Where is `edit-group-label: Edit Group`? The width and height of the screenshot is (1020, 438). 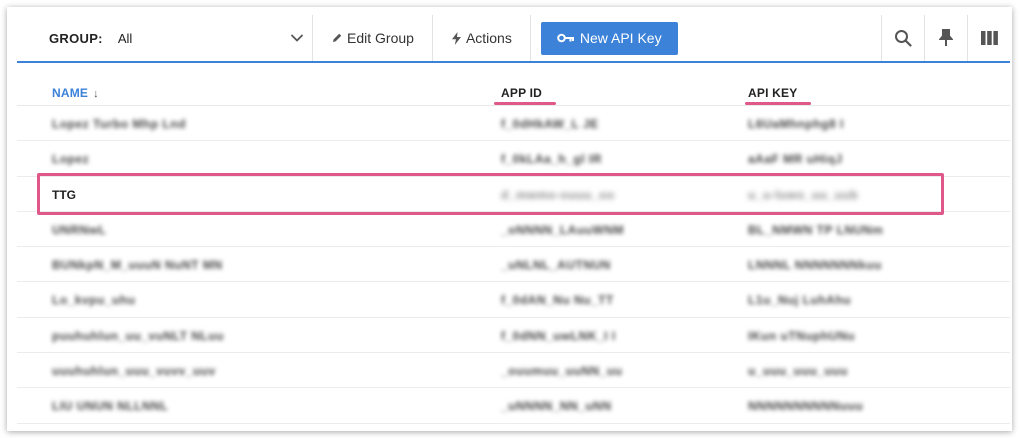
edit-group-label: Edit Group is located at coordinates (380, 38).